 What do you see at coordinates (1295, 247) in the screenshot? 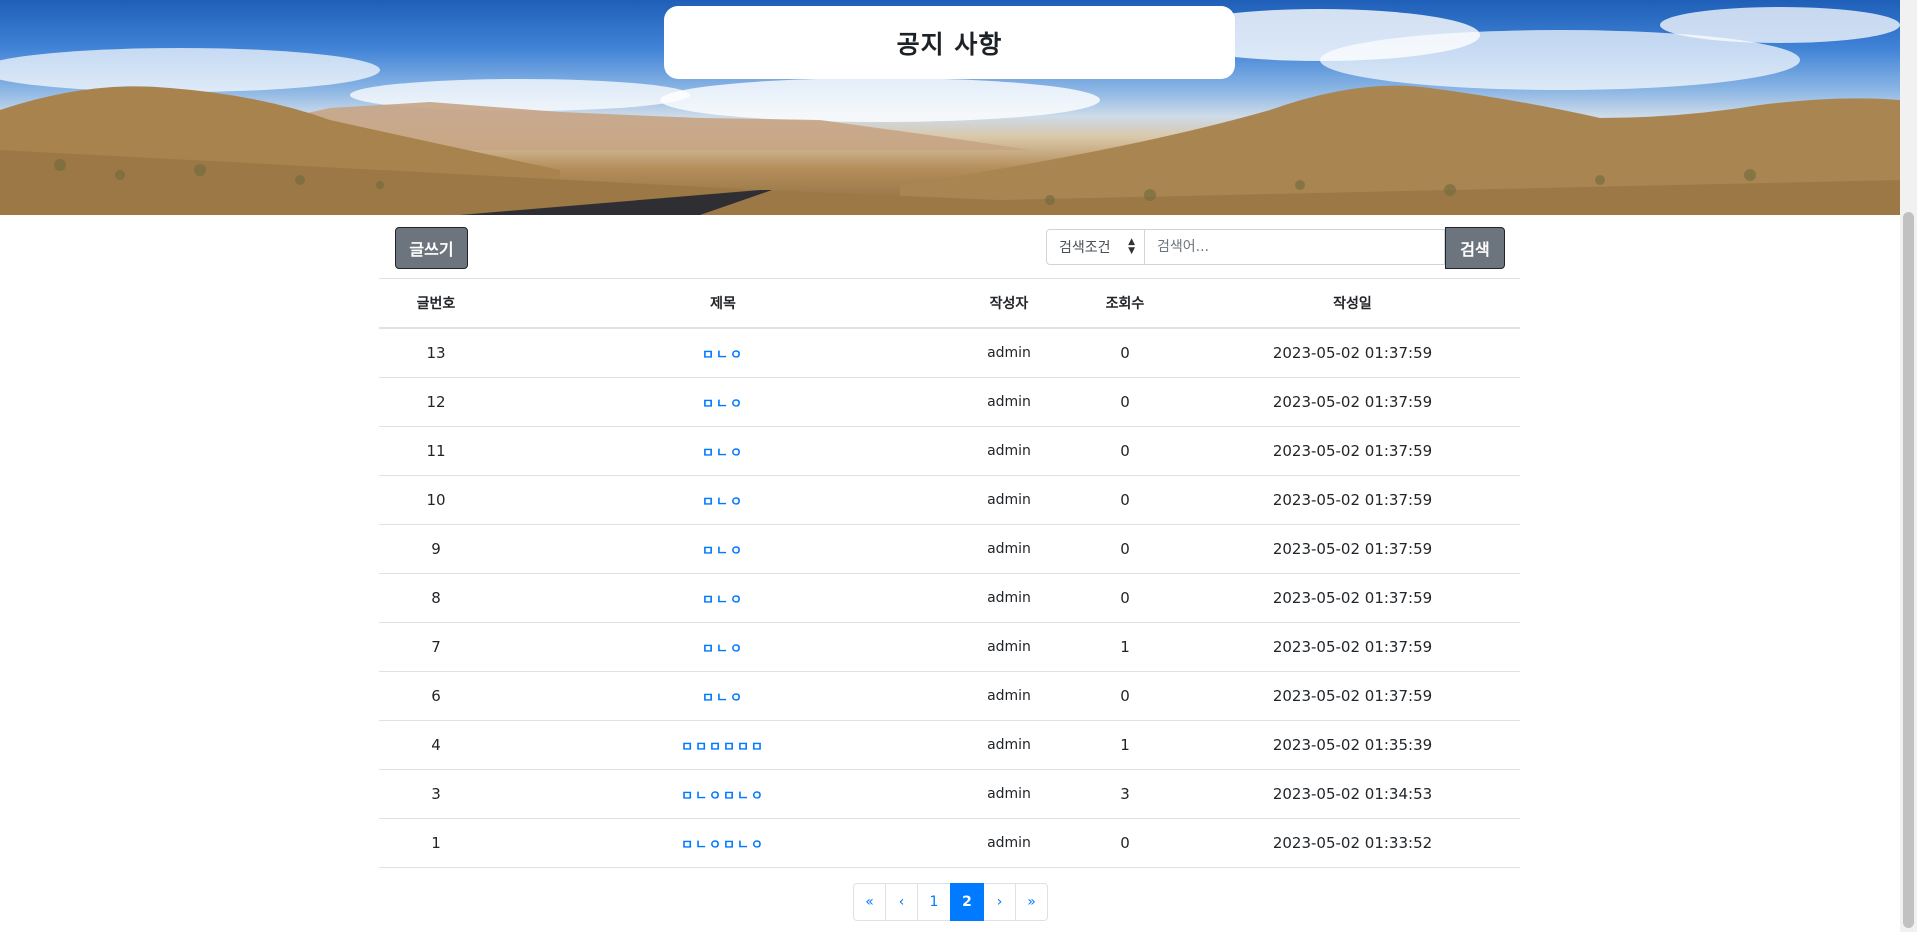
I see `search-input` at bounding box center [1295, 247].